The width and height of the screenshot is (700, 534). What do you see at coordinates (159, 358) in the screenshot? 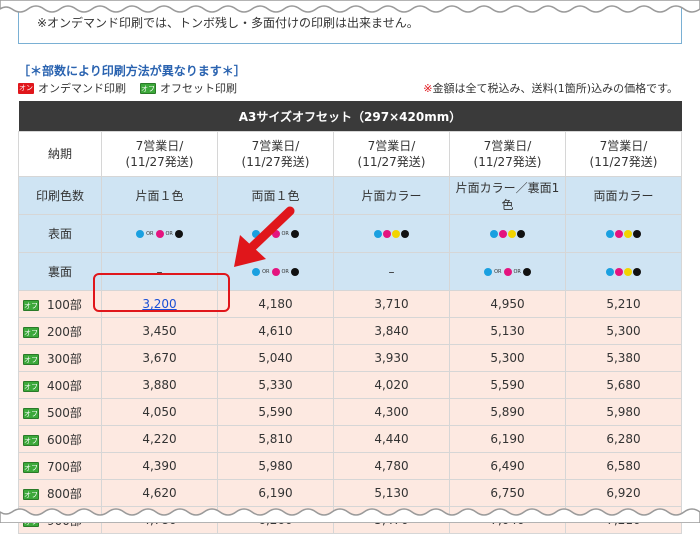
I see `price-cell: 3,670` at bounding box center [159, 358].